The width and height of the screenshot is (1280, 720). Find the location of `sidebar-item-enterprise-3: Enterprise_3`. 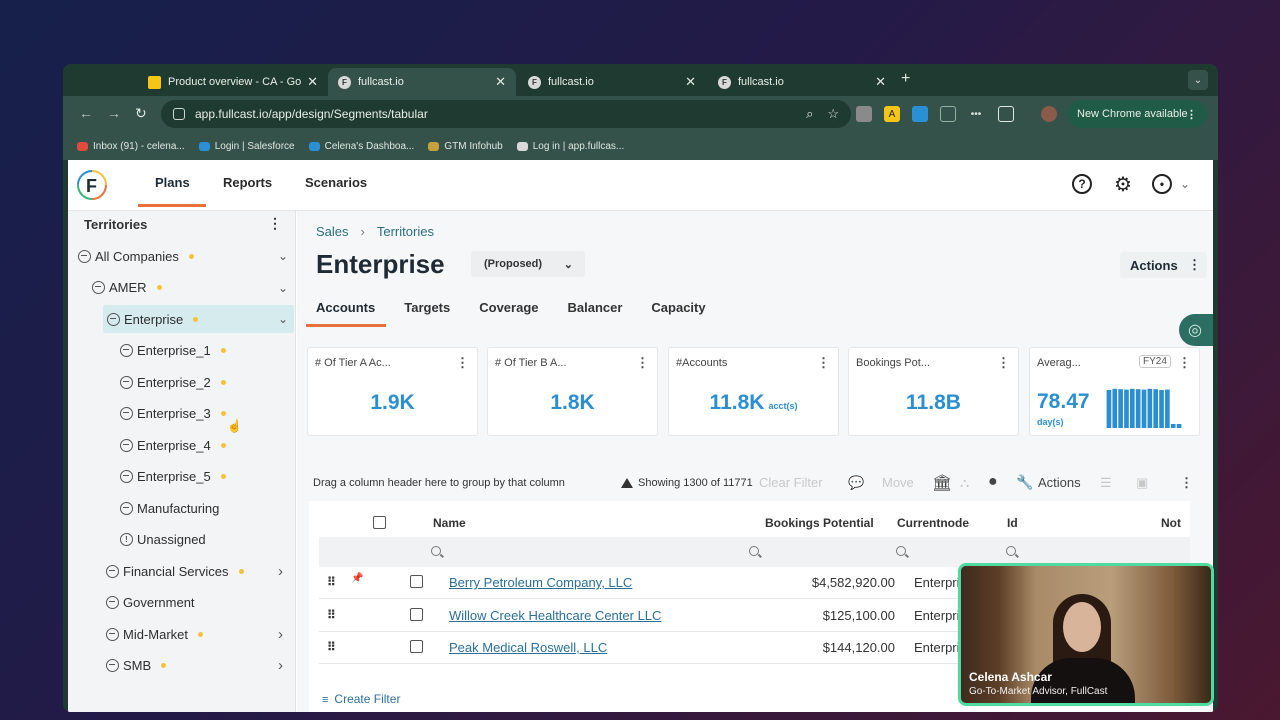

sidebar-item-enterprise-3: Enterprise_3 is located at coordinates (207, 414).